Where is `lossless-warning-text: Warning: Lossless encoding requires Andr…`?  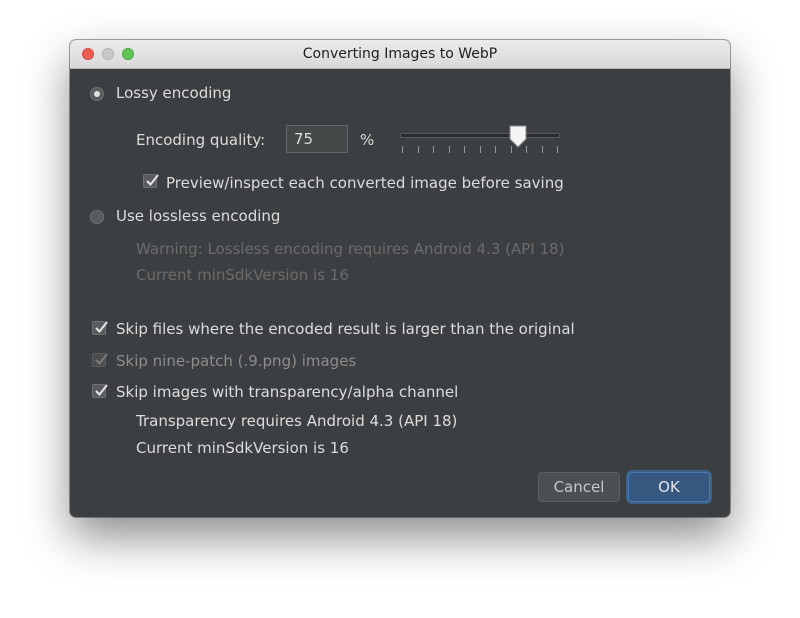 lossless-warning-text: Warning: Lossless encoding requires Andr… is located at coordinates (350, 249).